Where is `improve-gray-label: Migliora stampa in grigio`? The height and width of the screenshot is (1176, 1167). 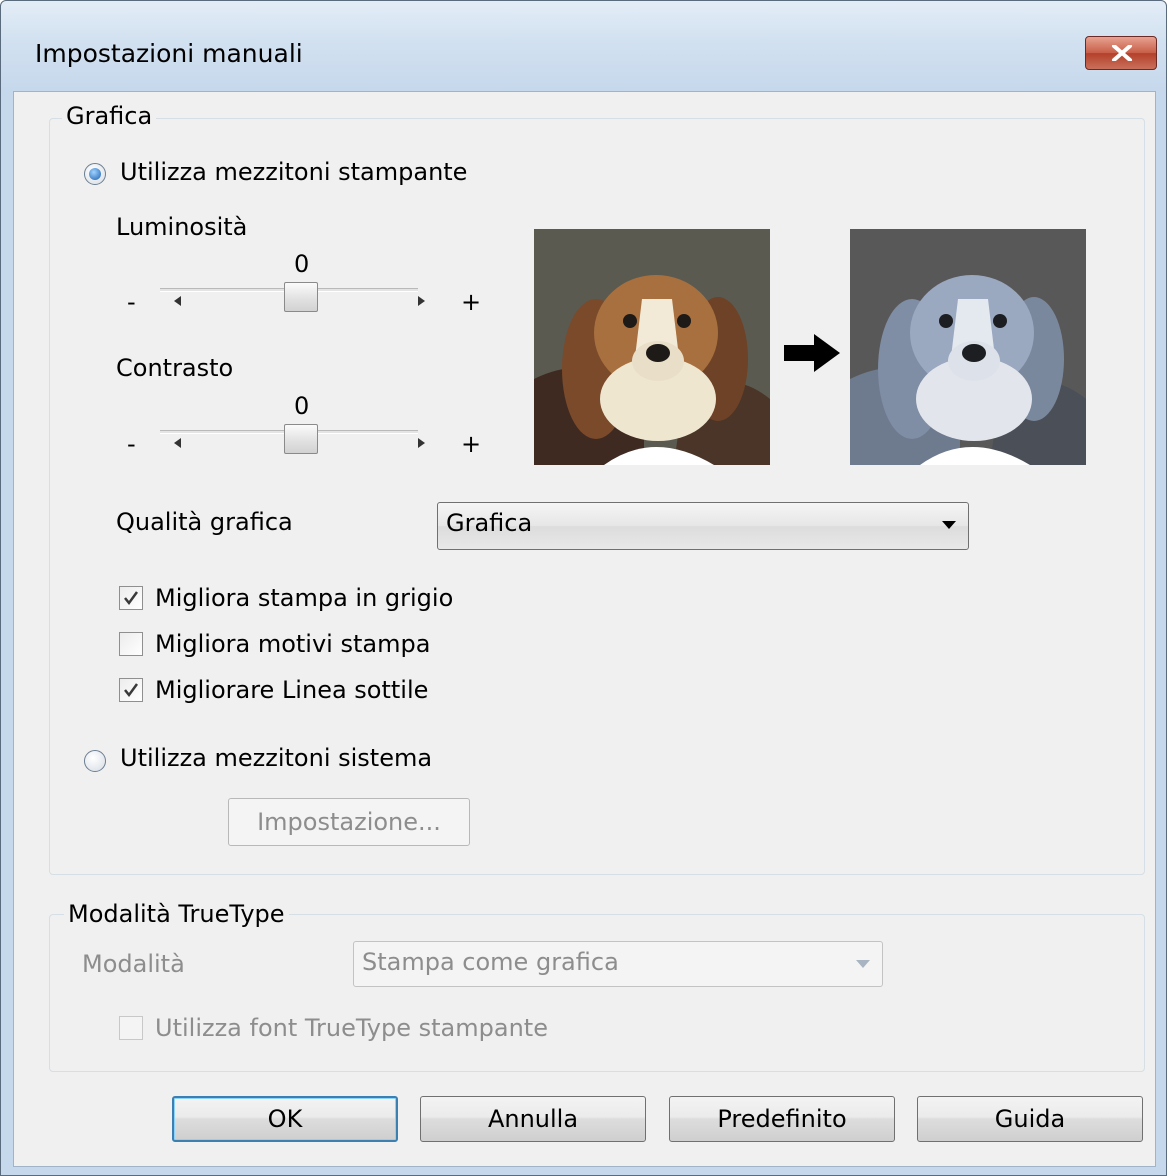
improve-gray-label: Migliora stampa in grigio is located at coordinates (304, 598).